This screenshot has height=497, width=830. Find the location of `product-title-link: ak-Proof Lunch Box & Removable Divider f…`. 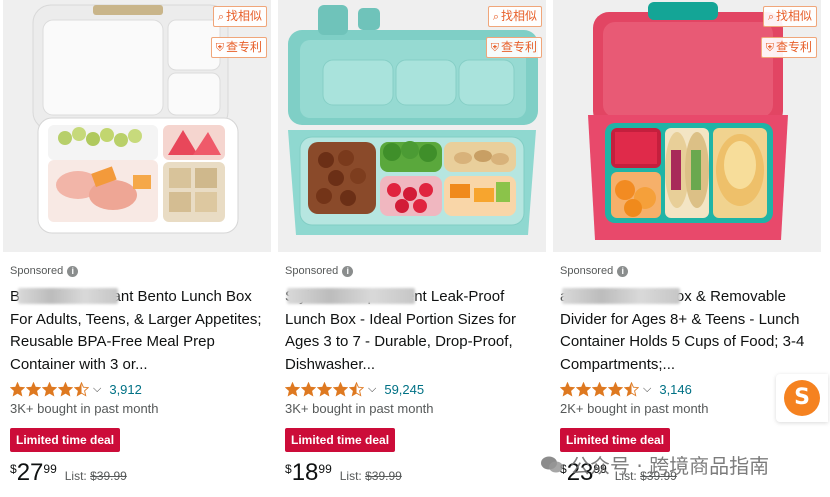

product-title-link: ak-Proof Lunch Box & Removable Divider f… is located at coordinates (688, 331).